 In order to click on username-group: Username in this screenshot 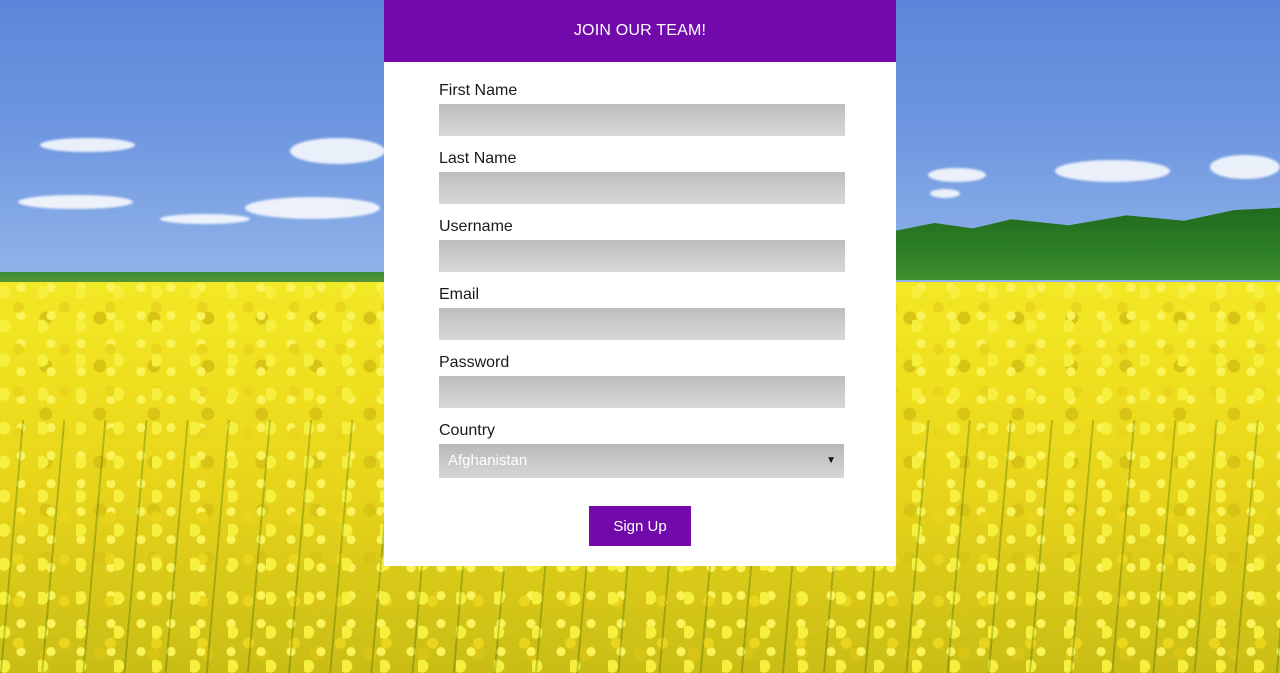, I will do `click(642, 250)`.